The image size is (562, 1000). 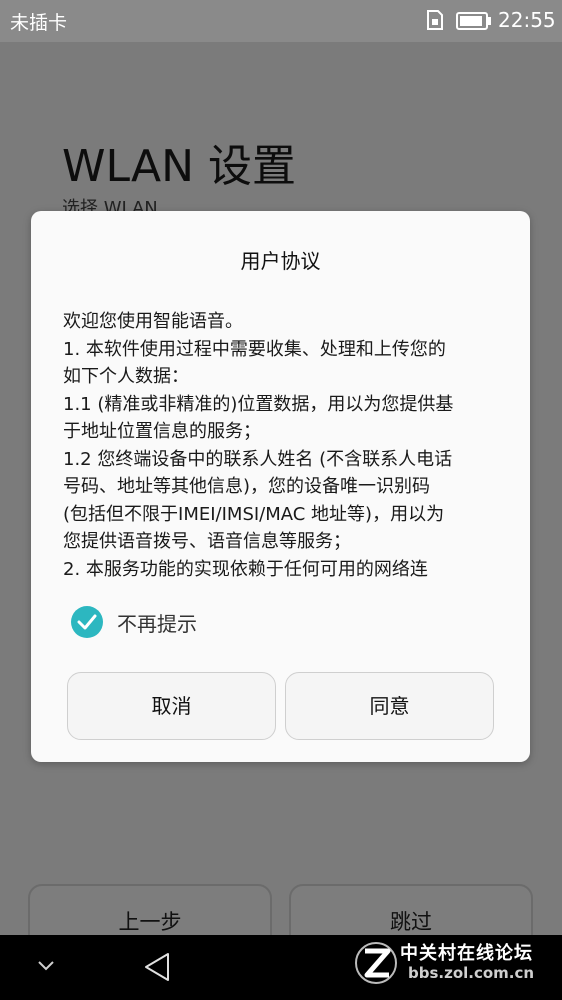 I want to click on clock: 22:55, so click(x=527, y=20).